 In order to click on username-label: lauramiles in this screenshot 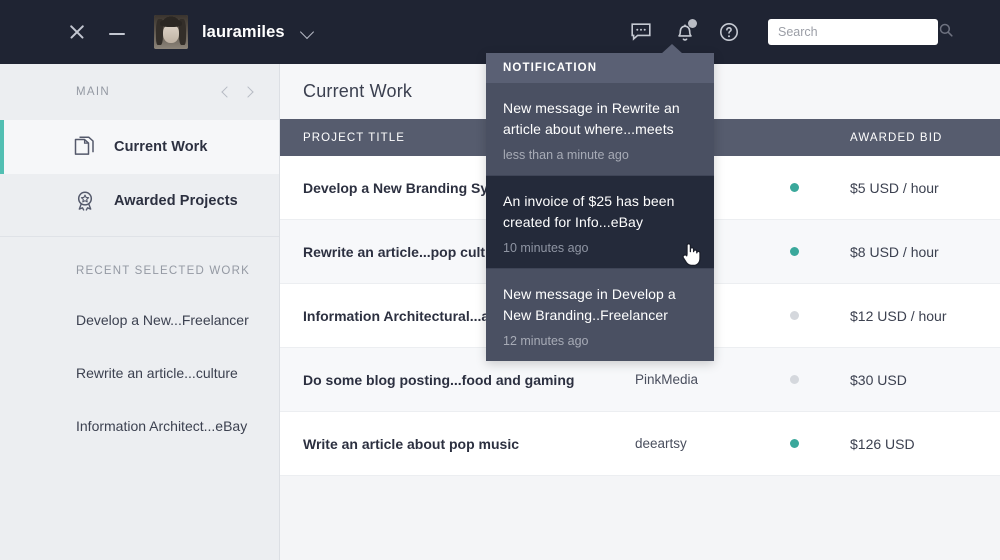, I will do `click(243, 31)`.